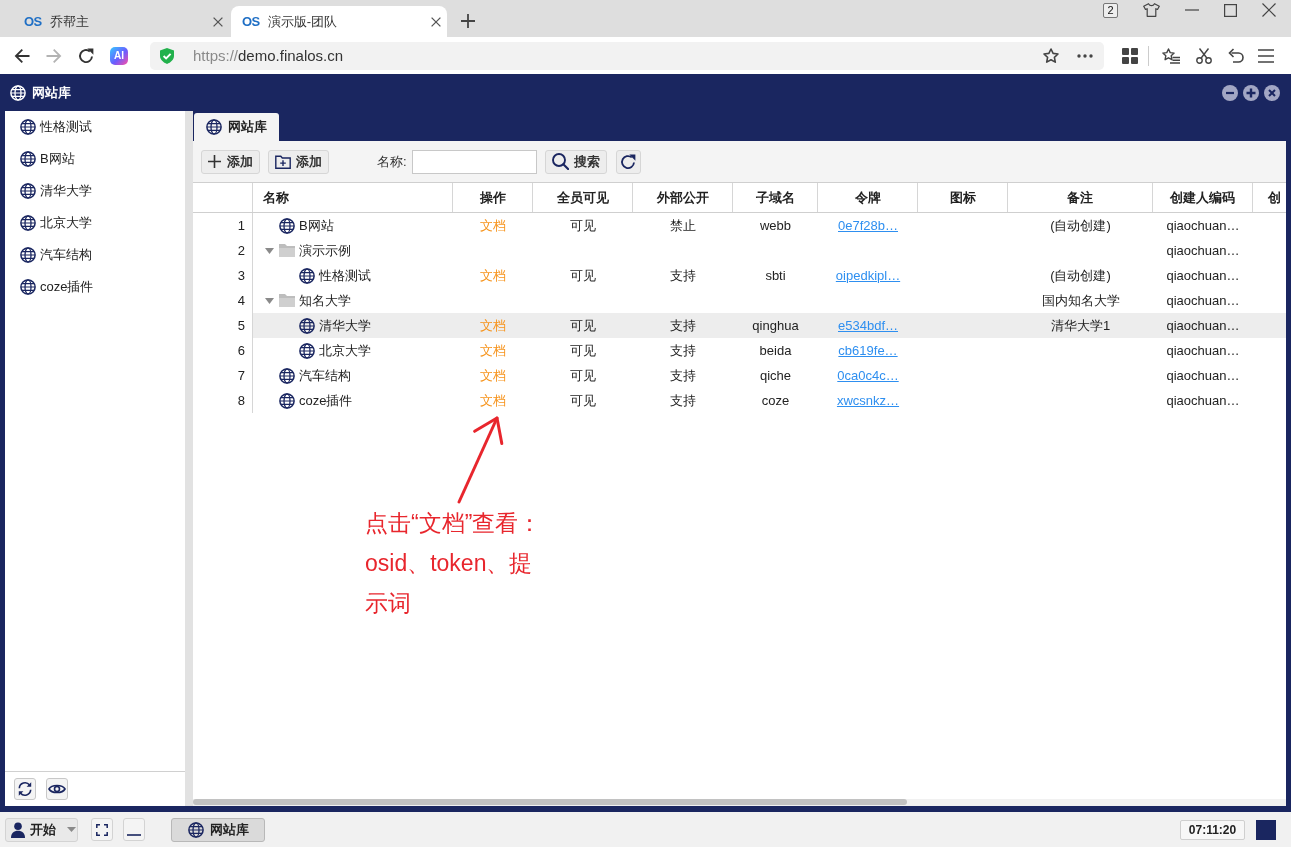  What do you see at coordinates (963, 197) in the screenshot?
I see `column-header: 图标` at bounding box center [963, 197].